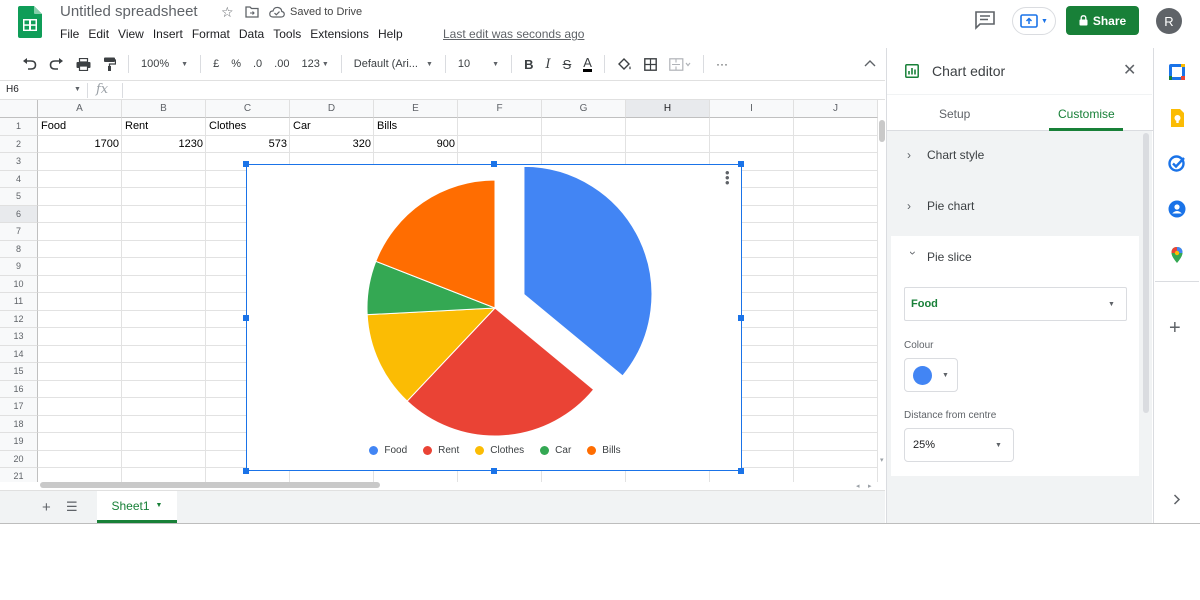 This screenshot has height=600, width=1200. What do you see at coordinates (19, 442) in the screenshot?
I see `row-header: 19` at bounding box center [19, 442].